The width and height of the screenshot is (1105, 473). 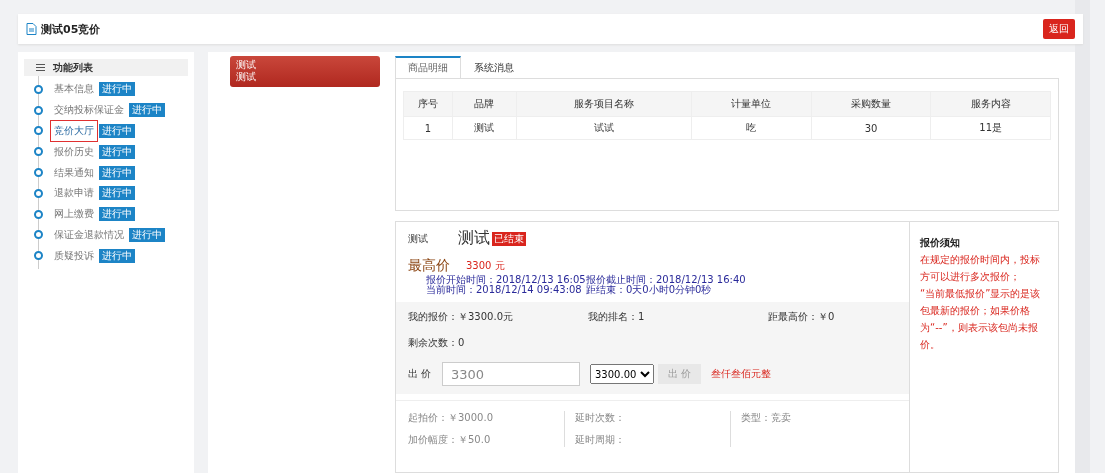 What do you see at coordinates (511, 374) in the screenshot?
I see `bid-input: 3300` at bounding box center [511, 374].